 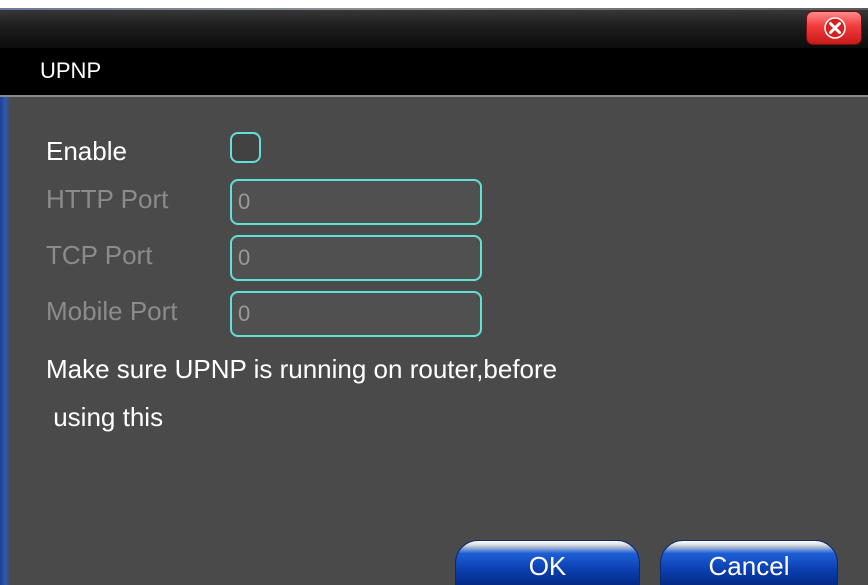 I want to click on http-port-field, so click(x=356, y=202).